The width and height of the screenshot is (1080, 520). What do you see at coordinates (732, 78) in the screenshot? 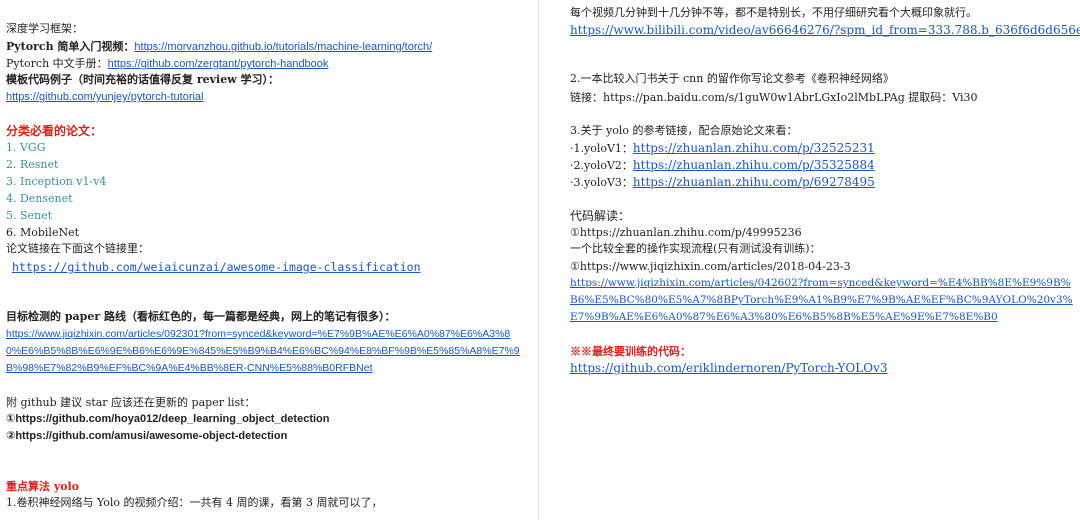
I see `cnn-book-note: 2.一本比较入门书关于 cnn 的留作你写论文参考《卷积神经网络》` at bounding box center [732, 78].